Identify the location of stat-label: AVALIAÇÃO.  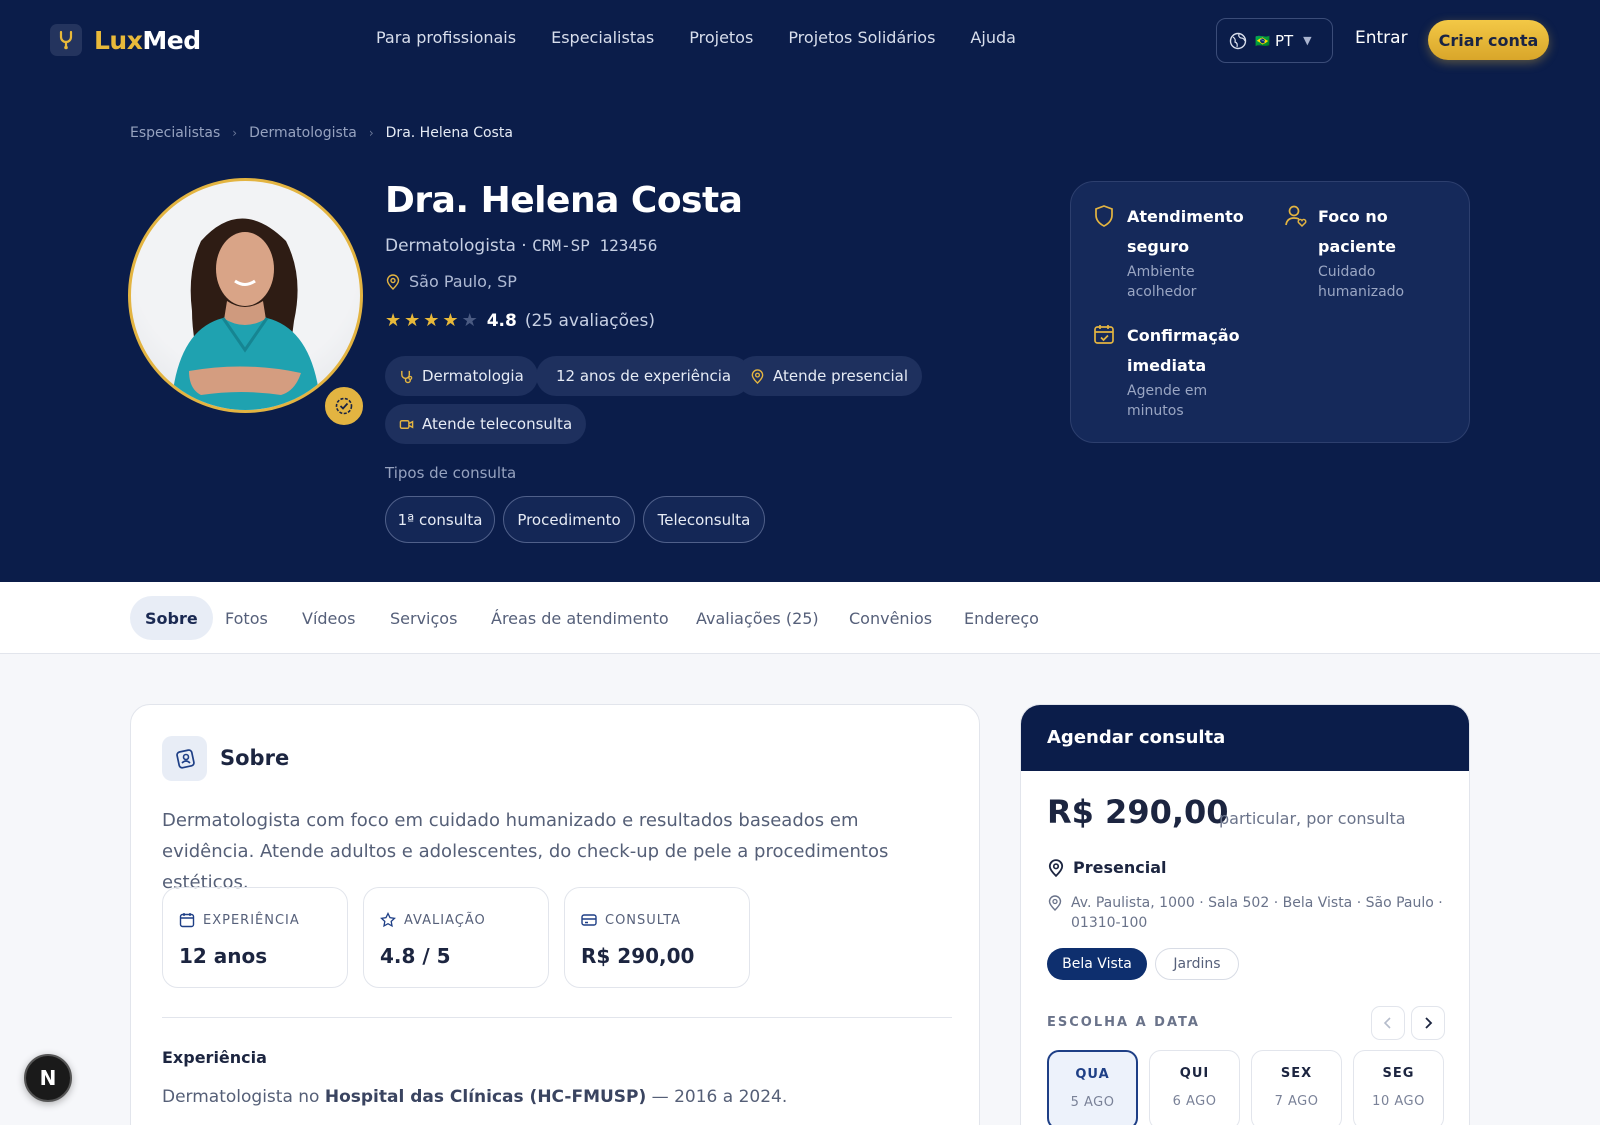
(445, 920).